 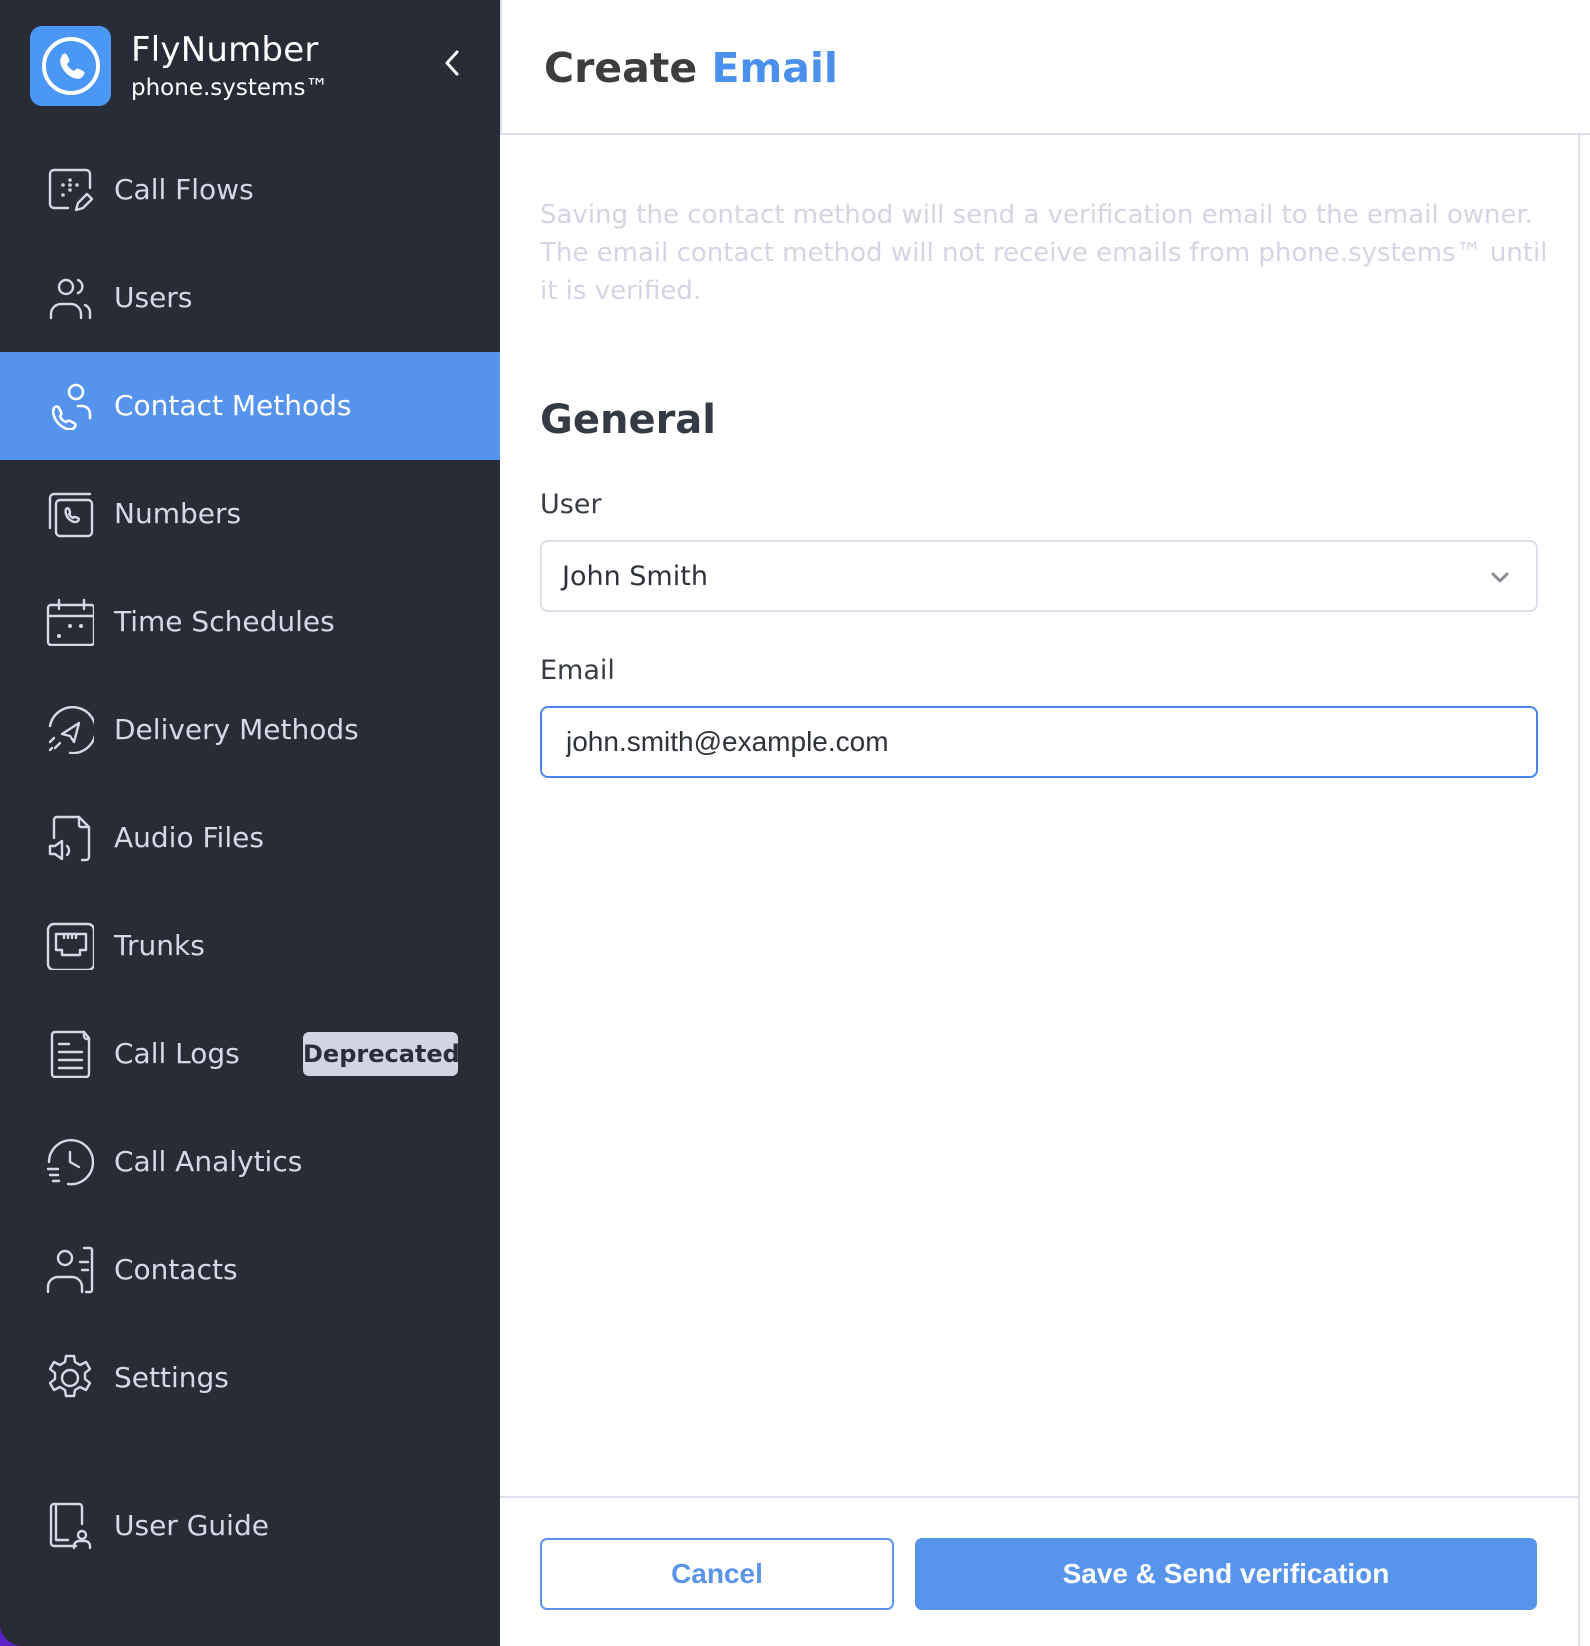 I want to click on sidebar-item-users: Users, so click(x=250, y=298).